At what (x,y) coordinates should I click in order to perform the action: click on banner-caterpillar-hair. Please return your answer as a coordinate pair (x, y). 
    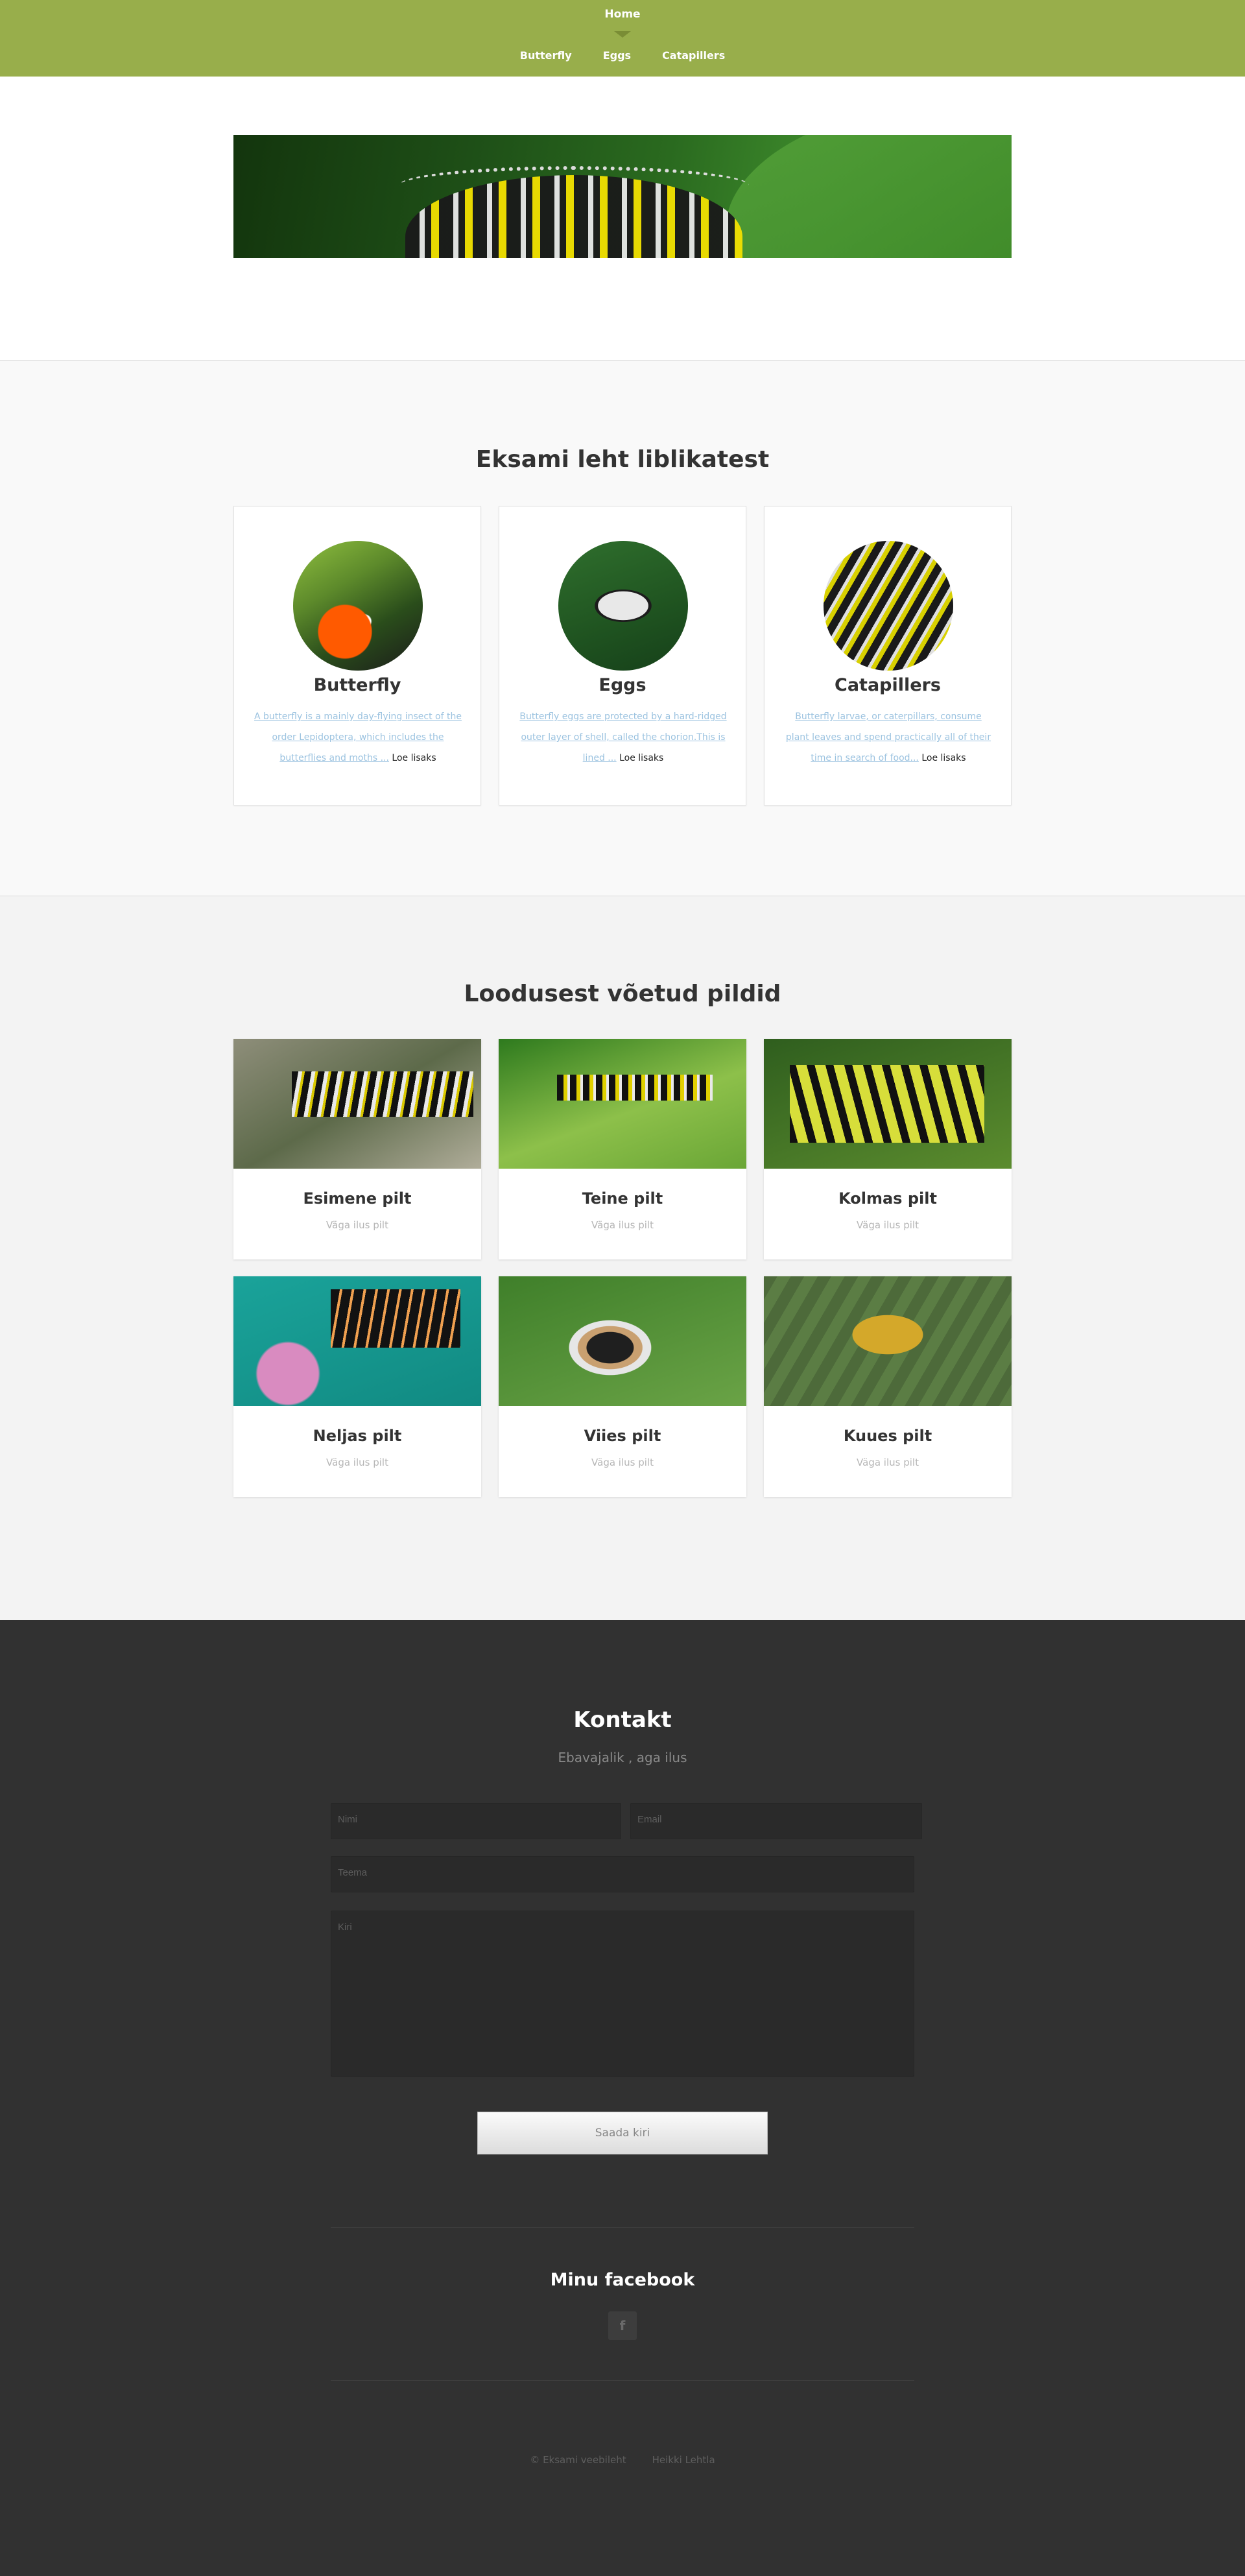
    Looking at the image, I should click on (574, 185).